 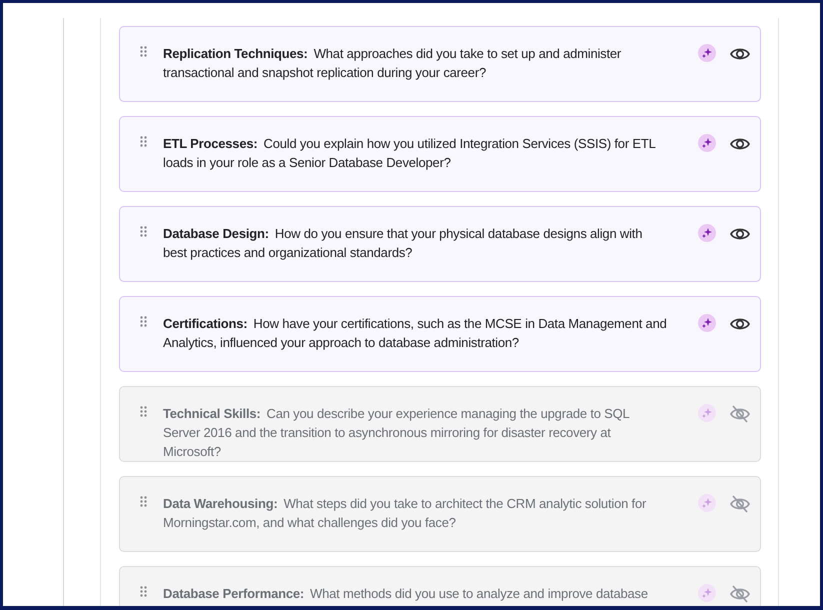 What do you see at coordinates (405, 594) in the screenshot?
I see `question-text: Database Performance: What methods did you use to analyze and improve database` at bounding box center [405, 594].